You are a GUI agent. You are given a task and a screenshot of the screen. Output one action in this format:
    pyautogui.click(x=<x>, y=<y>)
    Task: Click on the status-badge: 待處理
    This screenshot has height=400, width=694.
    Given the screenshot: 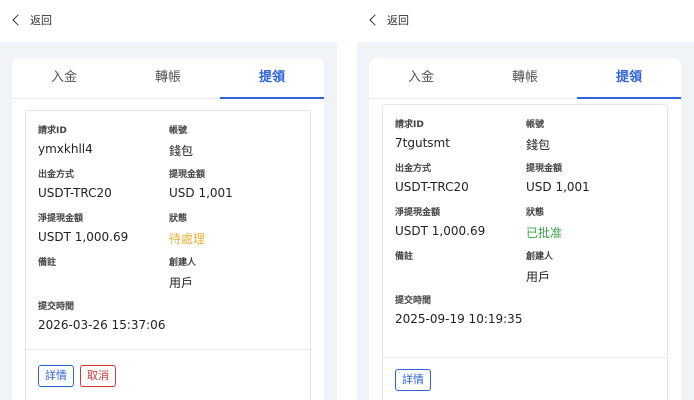 What is the action you would take?
    pyautogui.click(x=187, y=239)
    